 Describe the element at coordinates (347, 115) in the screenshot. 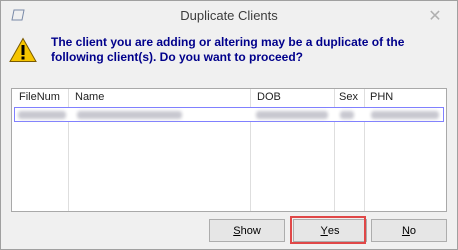

I see `redacted-sex-cell` at that location.